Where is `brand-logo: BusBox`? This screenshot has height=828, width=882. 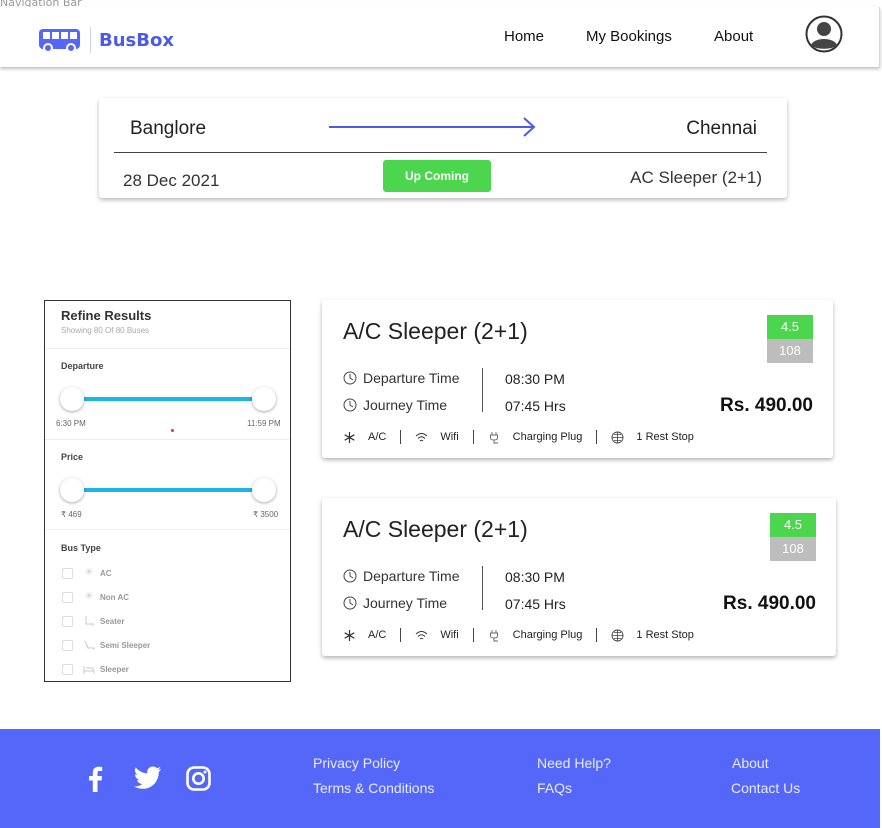 brand-logo: BusBox is located at coordinates (106, 40).